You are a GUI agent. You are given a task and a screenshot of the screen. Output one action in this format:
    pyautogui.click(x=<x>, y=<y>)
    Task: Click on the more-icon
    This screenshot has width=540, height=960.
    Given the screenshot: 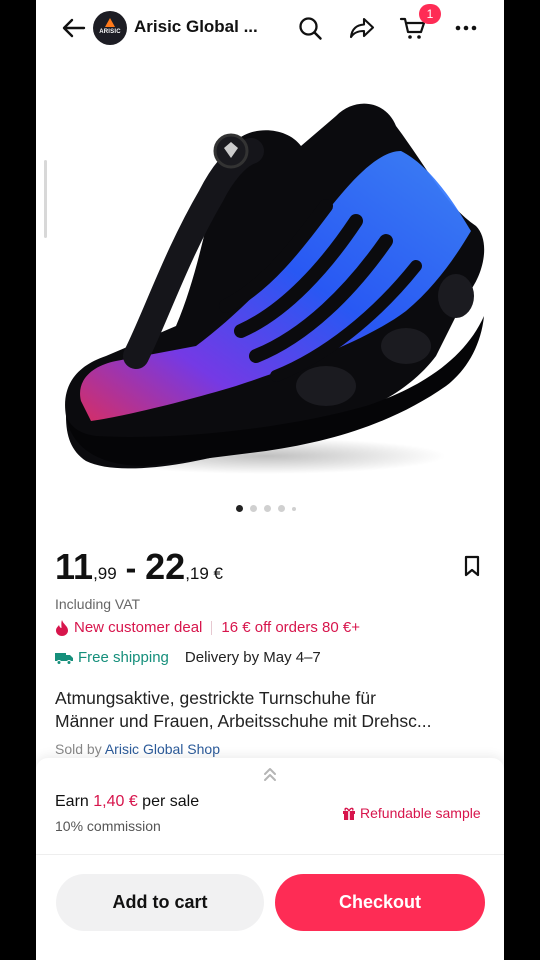 What is the action you would take?
    pyautogui.click(x=466, y=28)
    